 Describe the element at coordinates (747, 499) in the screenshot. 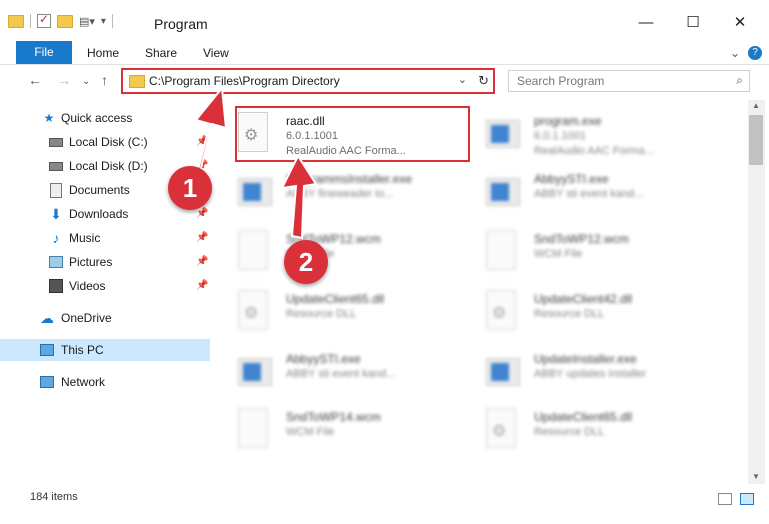

I see `large-icons-view-icon` at that location.